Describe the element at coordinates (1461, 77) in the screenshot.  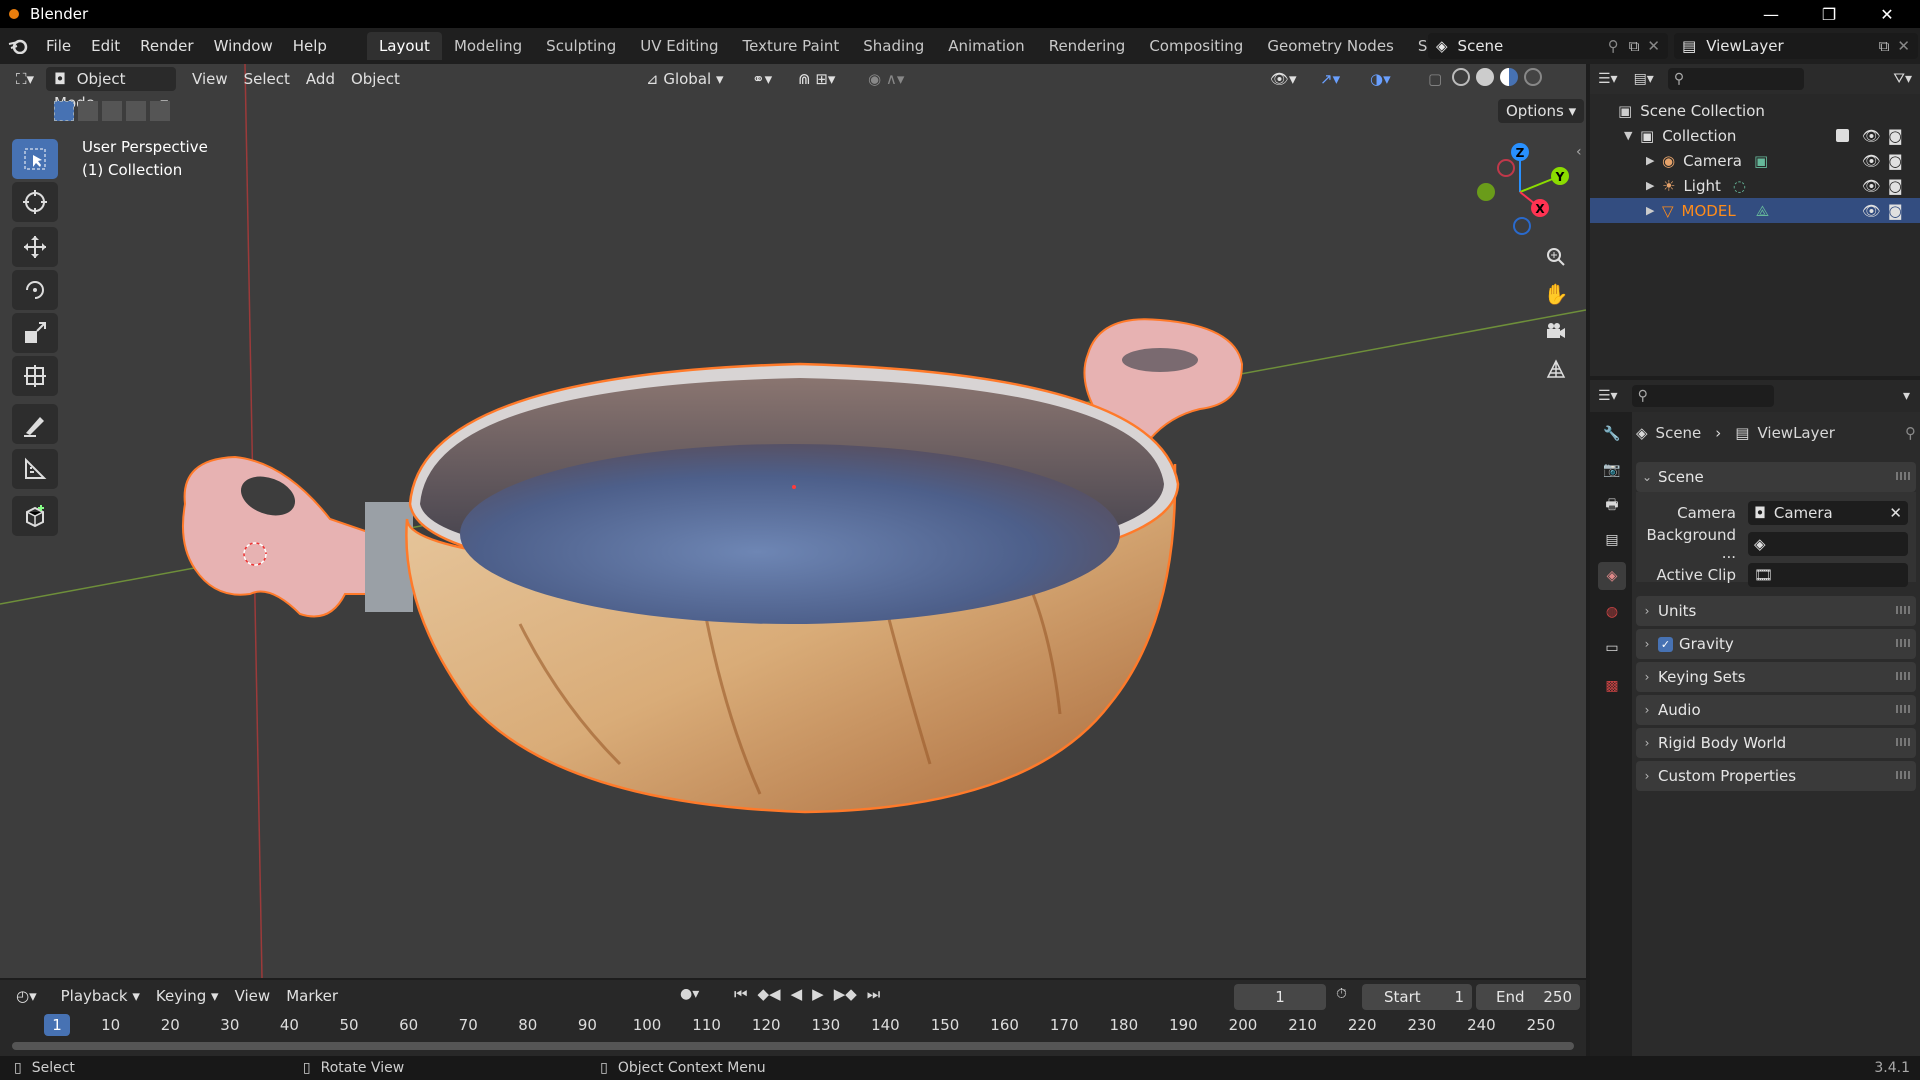
I see `wireframe-shading-icon` at that location.